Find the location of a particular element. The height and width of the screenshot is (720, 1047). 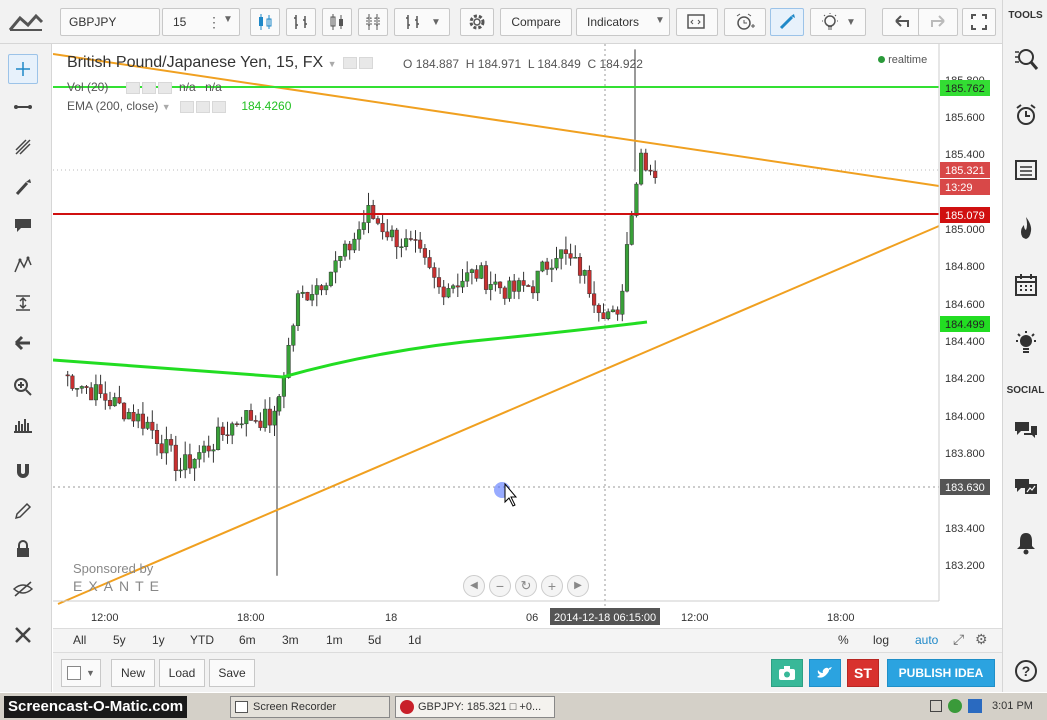

templates-button is located at coordinates (697, 22).